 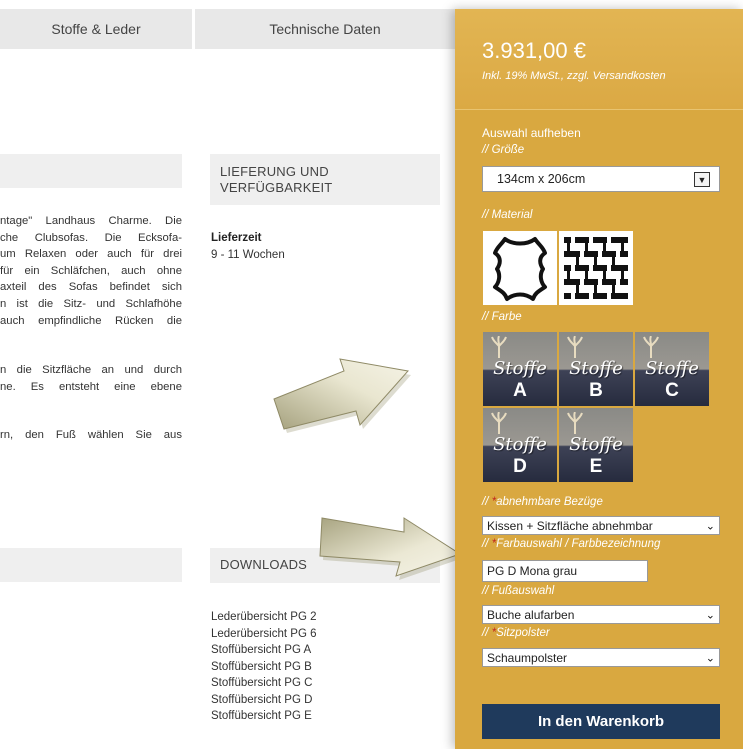 I want to click on fabric-swatch-d: Stoffe D, so click(x=520, y=445).